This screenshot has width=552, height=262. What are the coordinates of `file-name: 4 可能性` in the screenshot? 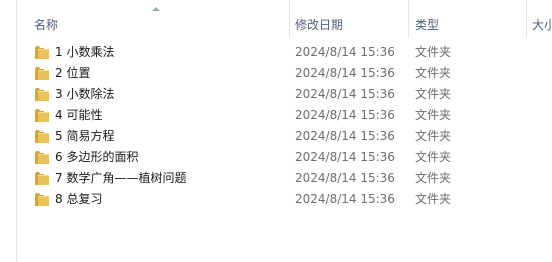 It's located at (79, 115).